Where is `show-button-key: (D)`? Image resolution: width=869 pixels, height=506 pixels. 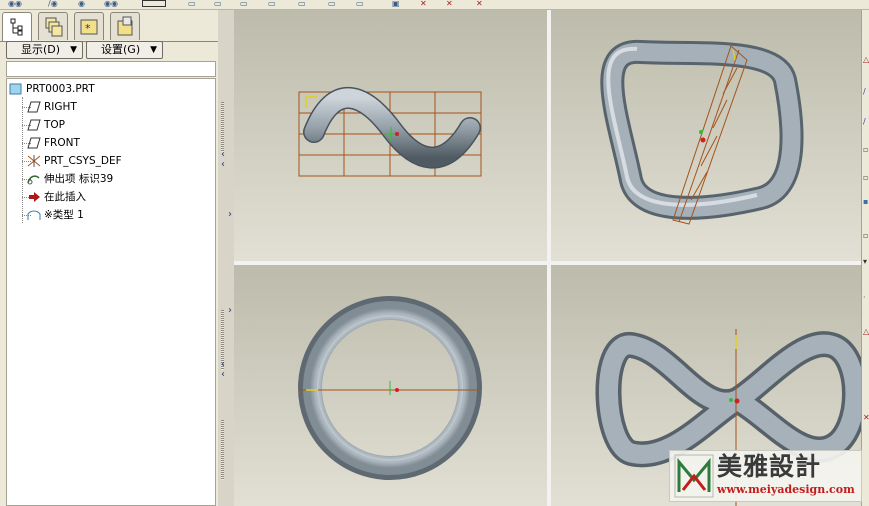
show-button-key: (D) is located at coordinates (52, 49).